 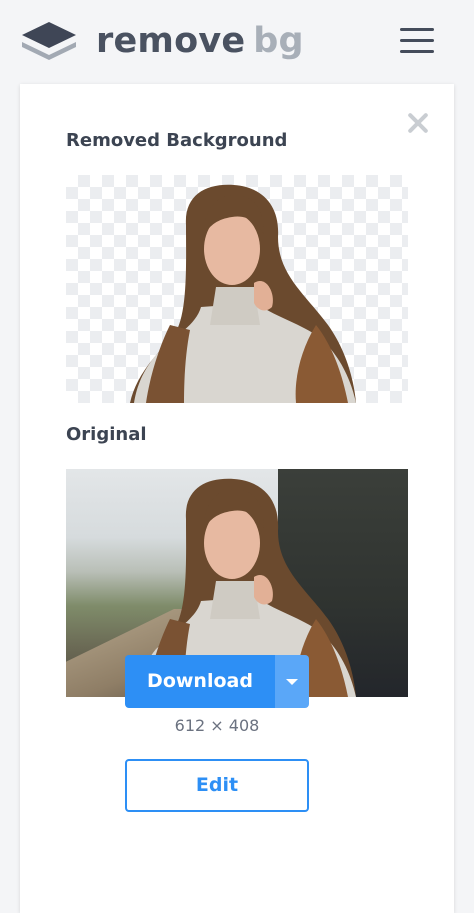 What do you see at coordinates (278, 41) in the screenshot?
I see `brand-bg-text: bg` at bounding box center [278, 41].